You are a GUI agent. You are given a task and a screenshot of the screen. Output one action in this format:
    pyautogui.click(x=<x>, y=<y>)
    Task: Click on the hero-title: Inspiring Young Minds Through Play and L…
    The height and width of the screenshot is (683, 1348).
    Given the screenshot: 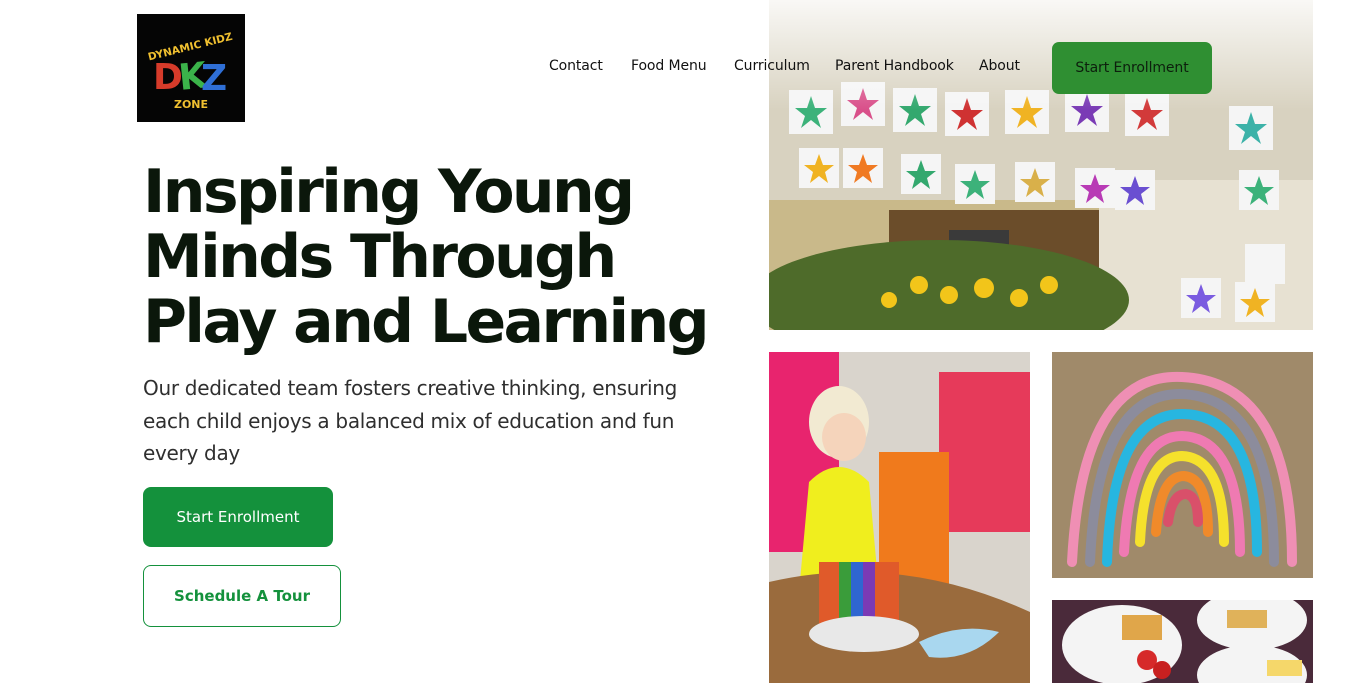 What is the action you would take?
    pyautogui.click(x=426, y=257)
    